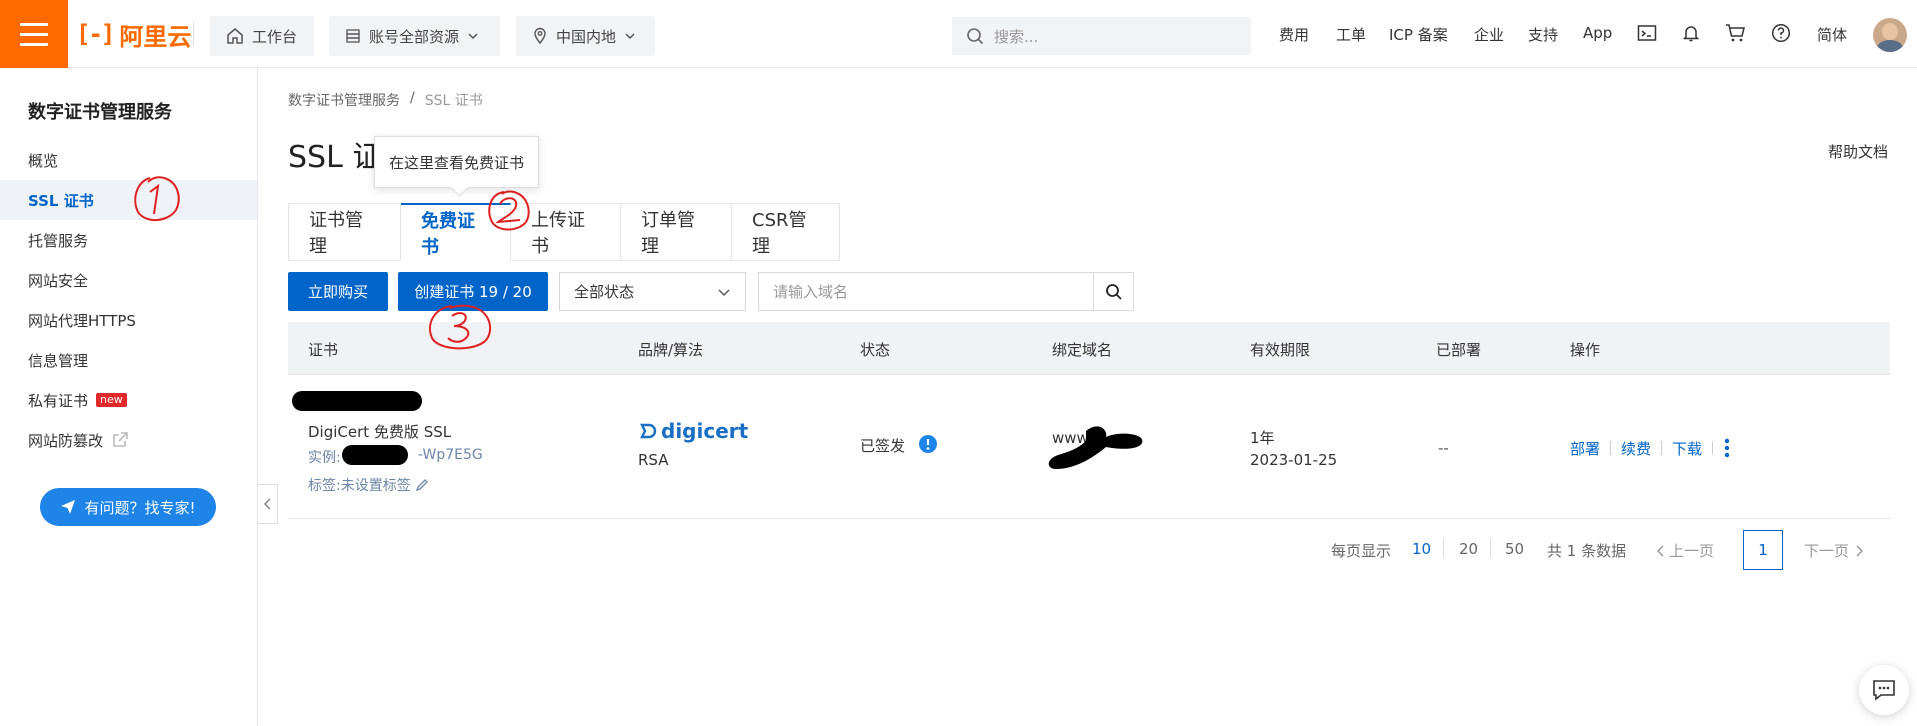  I want to click on tab-csr-management: CSR管理, so click(786, 232).